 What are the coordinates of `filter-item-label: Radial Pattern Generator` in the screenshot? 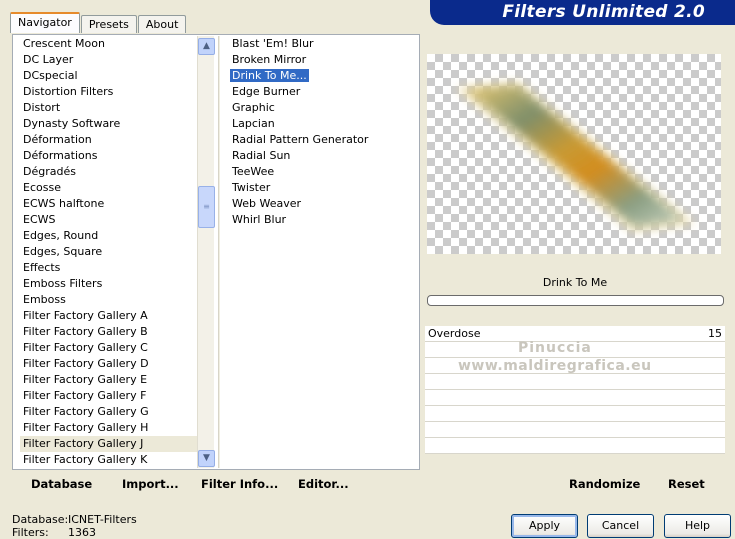 It's located at (300, 139).